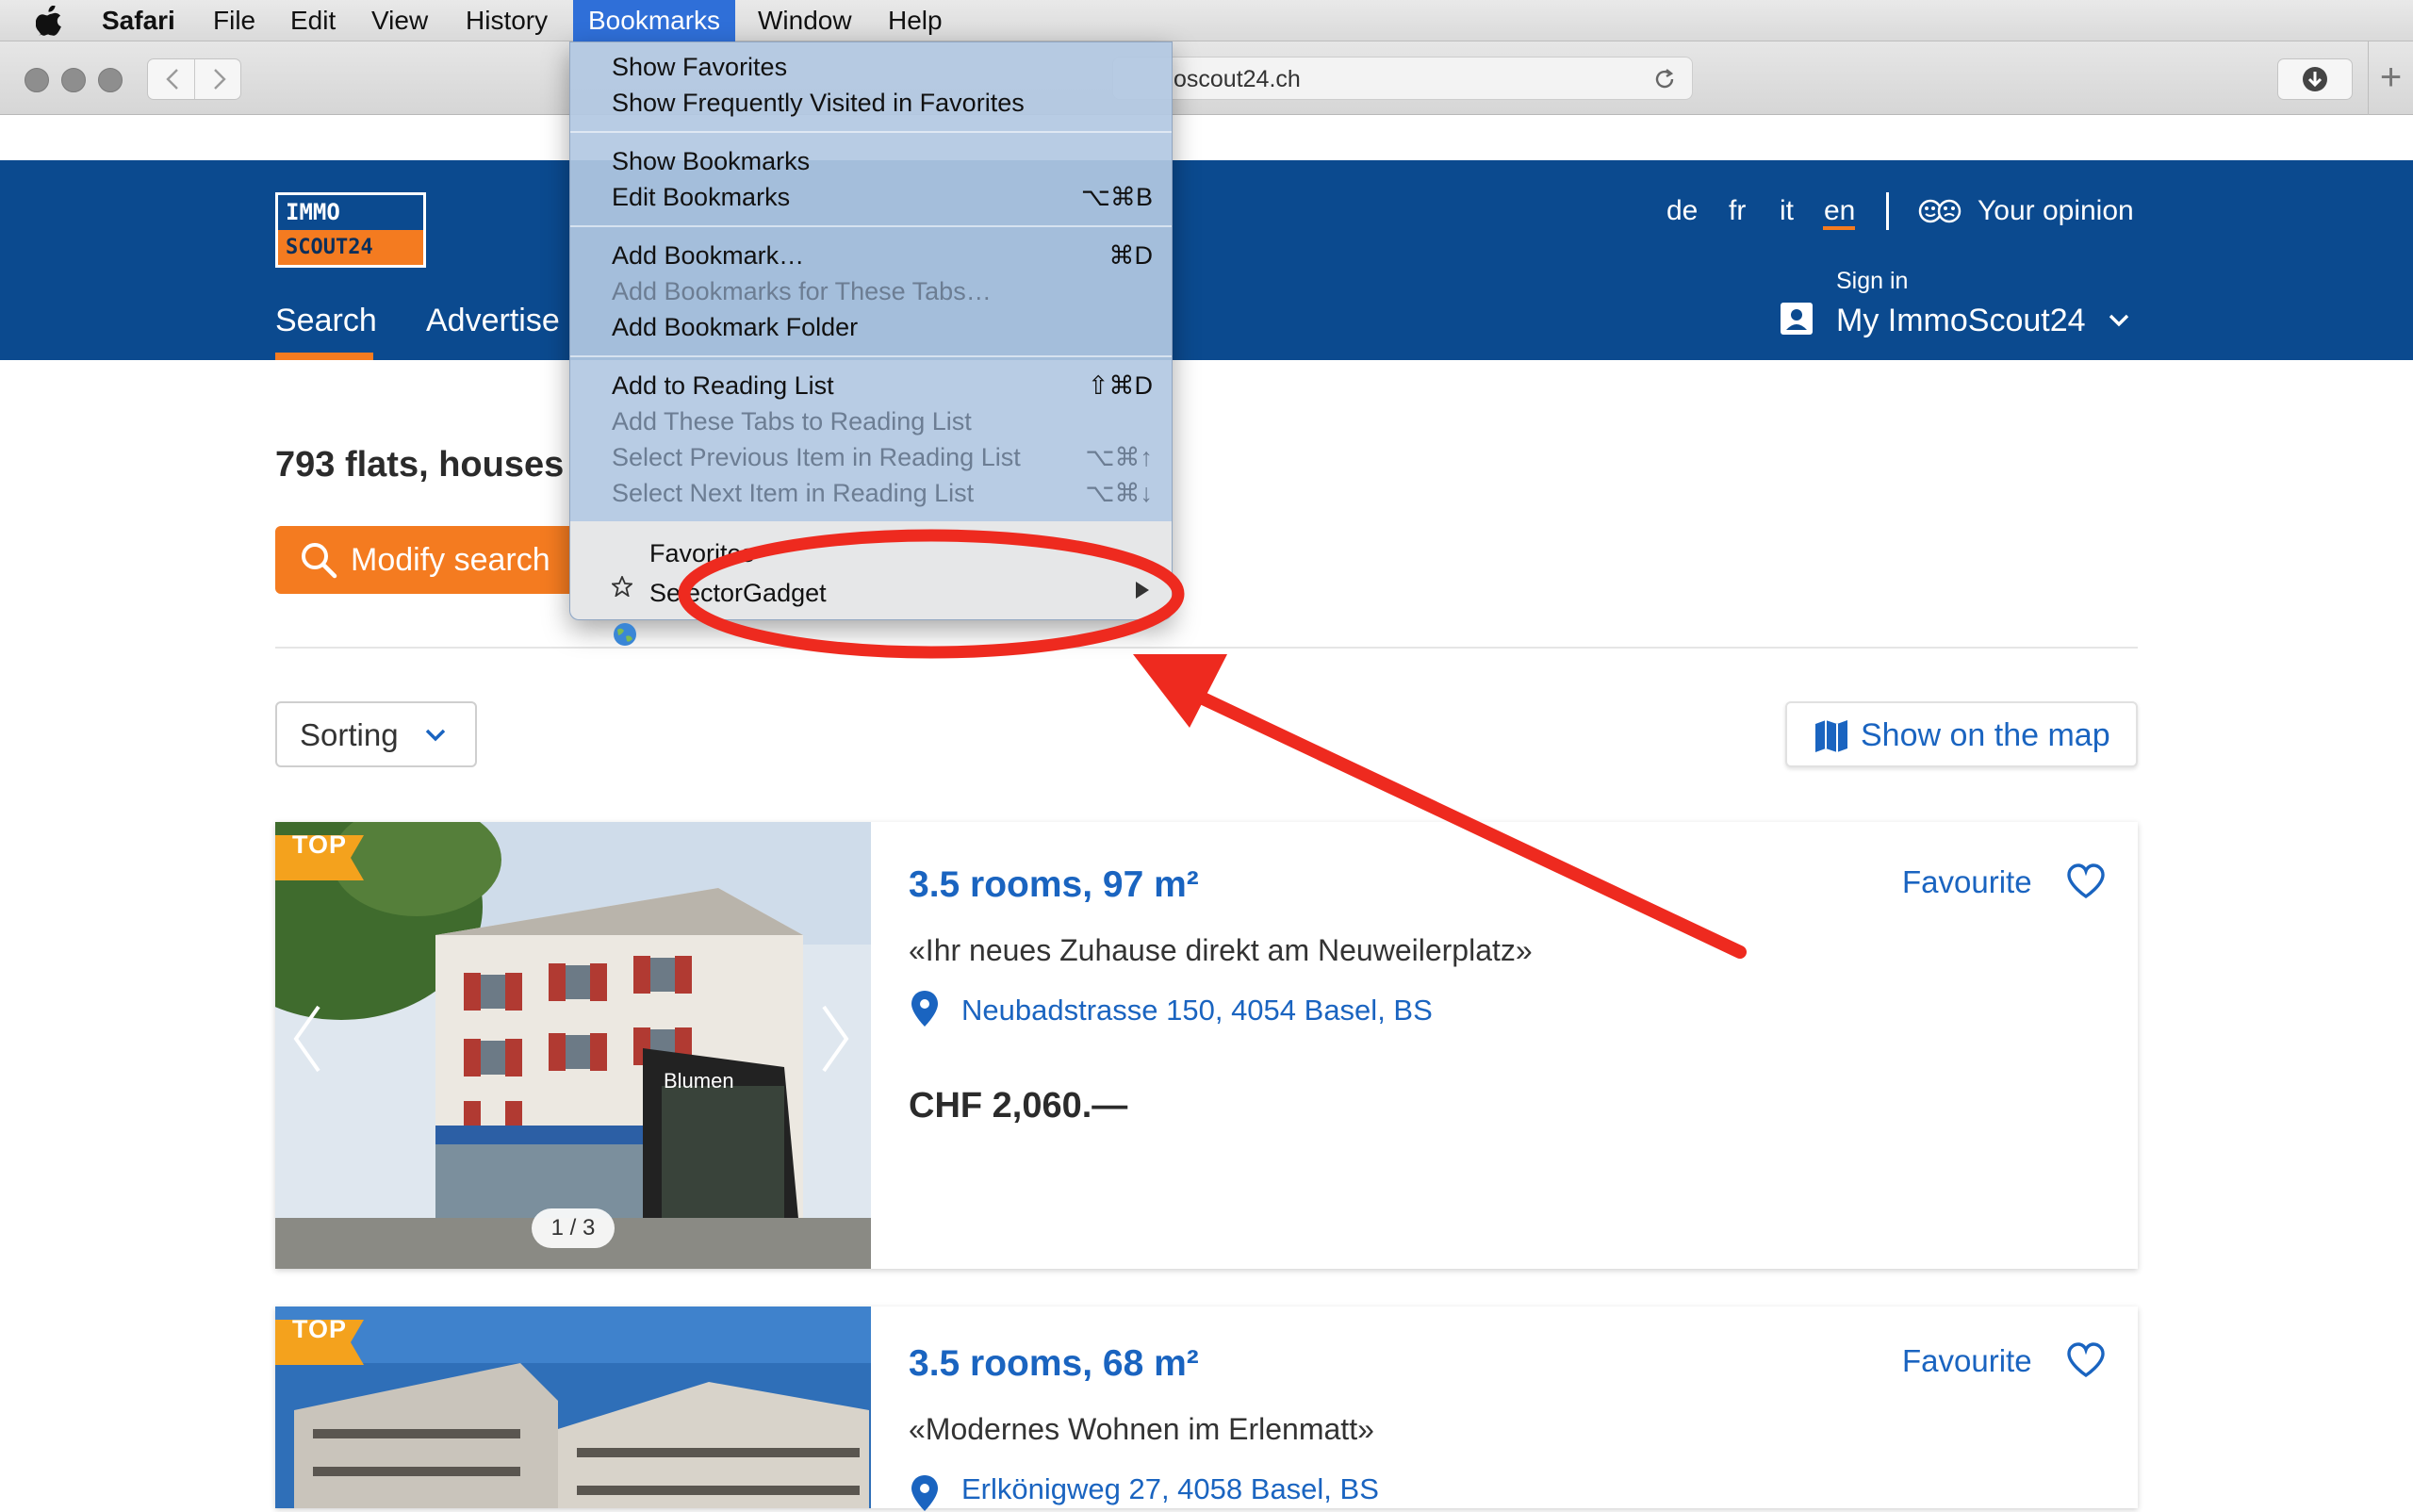  I want to click on menu-edit: Edit, so click(313, 21).